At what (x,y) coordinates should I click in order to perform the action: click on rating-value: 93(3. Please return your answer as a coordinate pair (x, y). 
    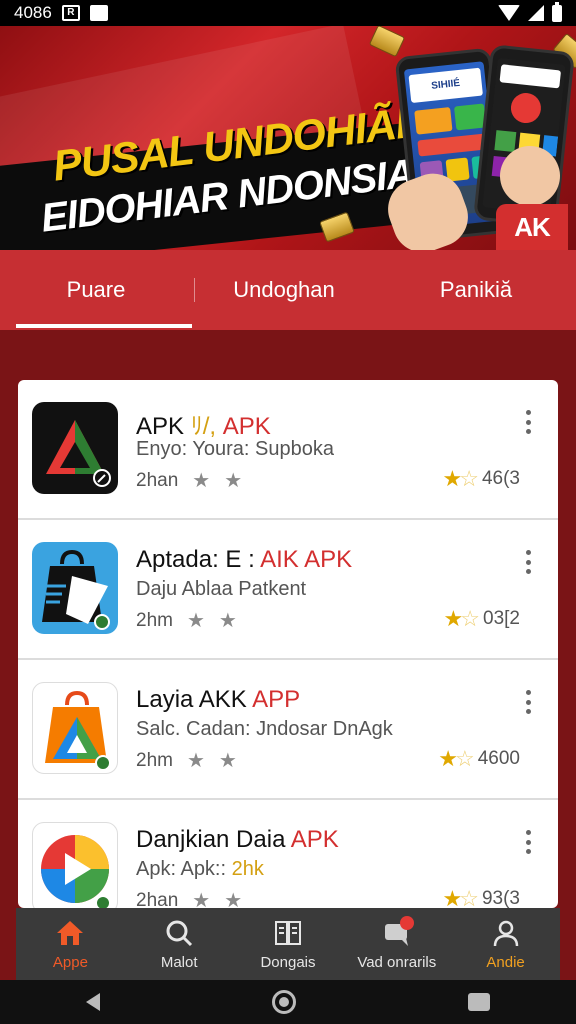
    Looking at the image, I should click on (500, 898).